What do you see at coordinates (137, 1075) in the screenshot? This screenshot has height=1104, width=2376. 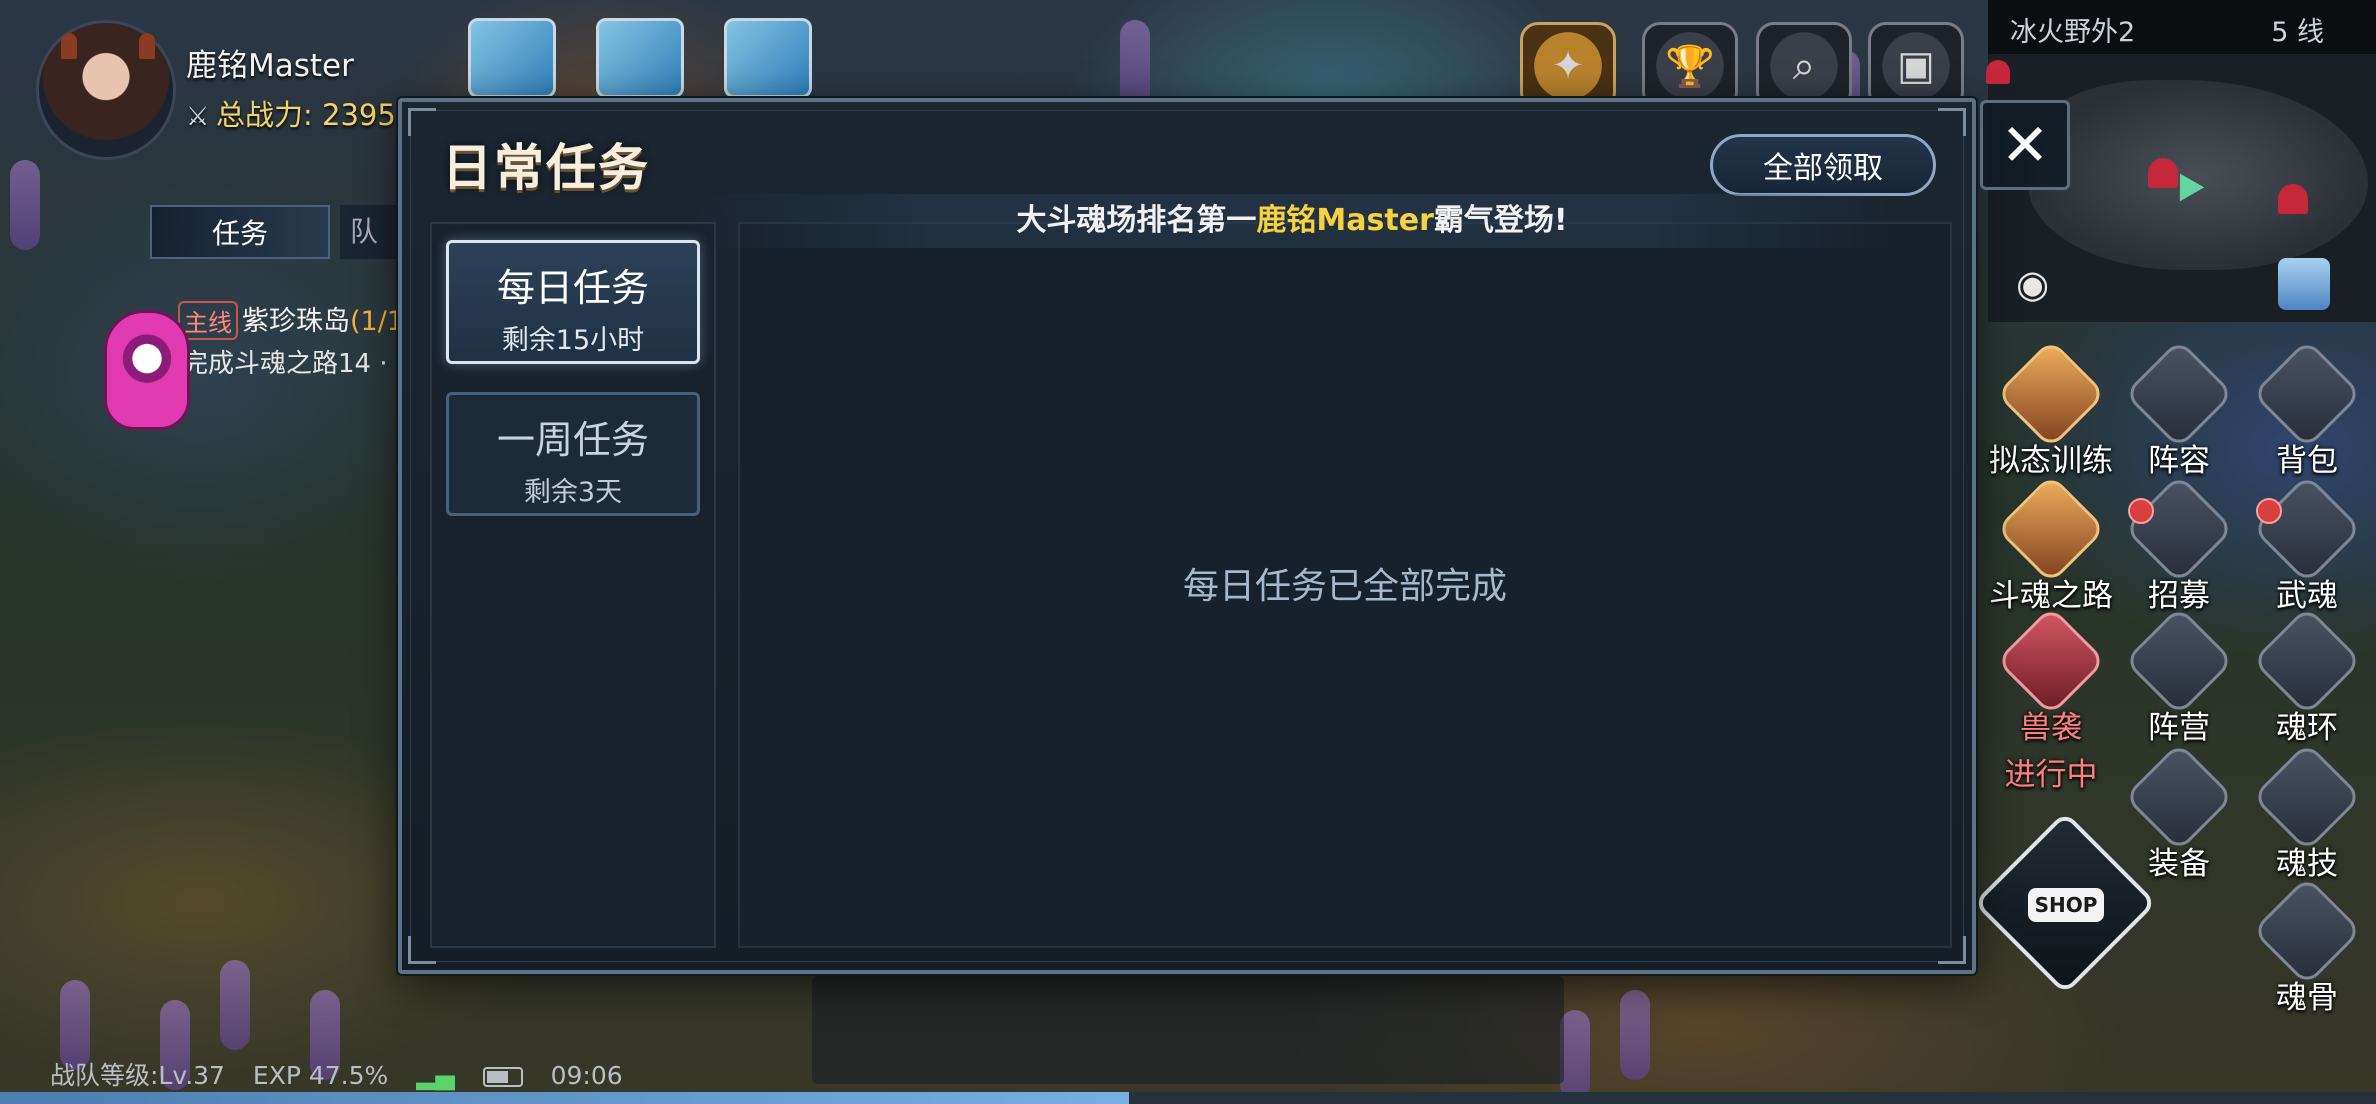 I see `team-level: 战队等级:Lv.37` at bounding box center [137, 1075].